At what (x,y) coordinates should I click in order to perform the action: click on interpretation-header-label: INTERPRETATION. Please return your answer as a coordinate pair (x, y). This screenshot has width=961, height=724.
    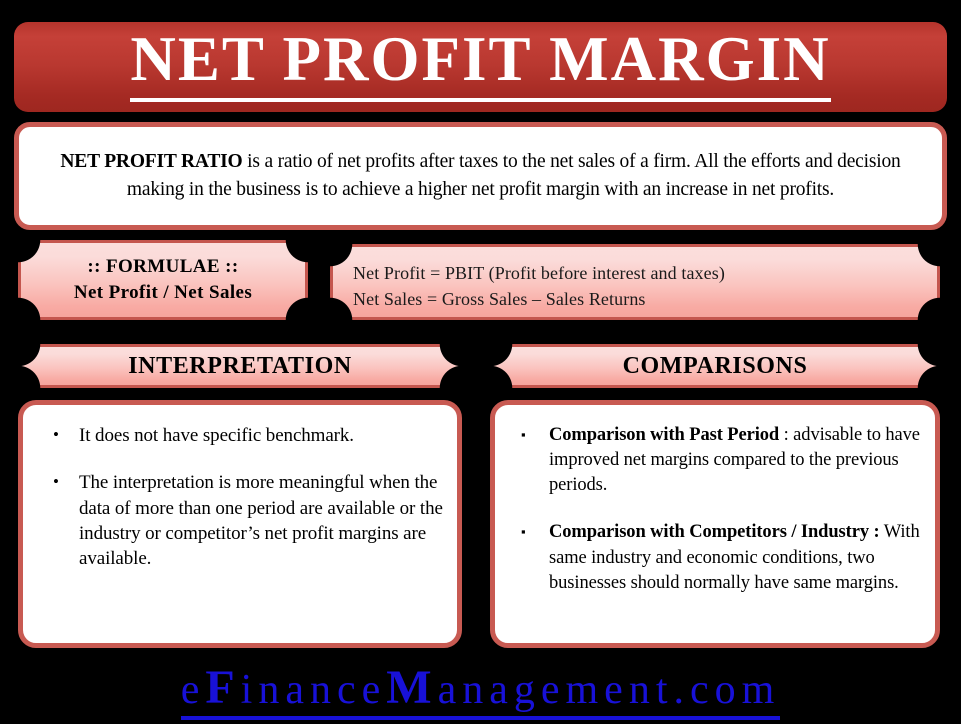
    Looking at the image, I should click on (240, 366).